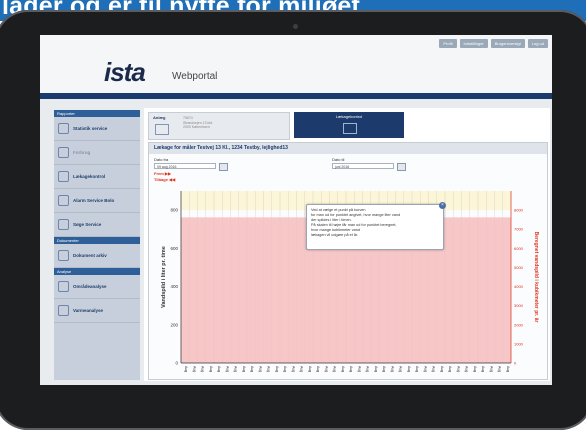  I want to click on sidebar-item-dokument-arkiv: Dokument arkiv, so click(97, 256).